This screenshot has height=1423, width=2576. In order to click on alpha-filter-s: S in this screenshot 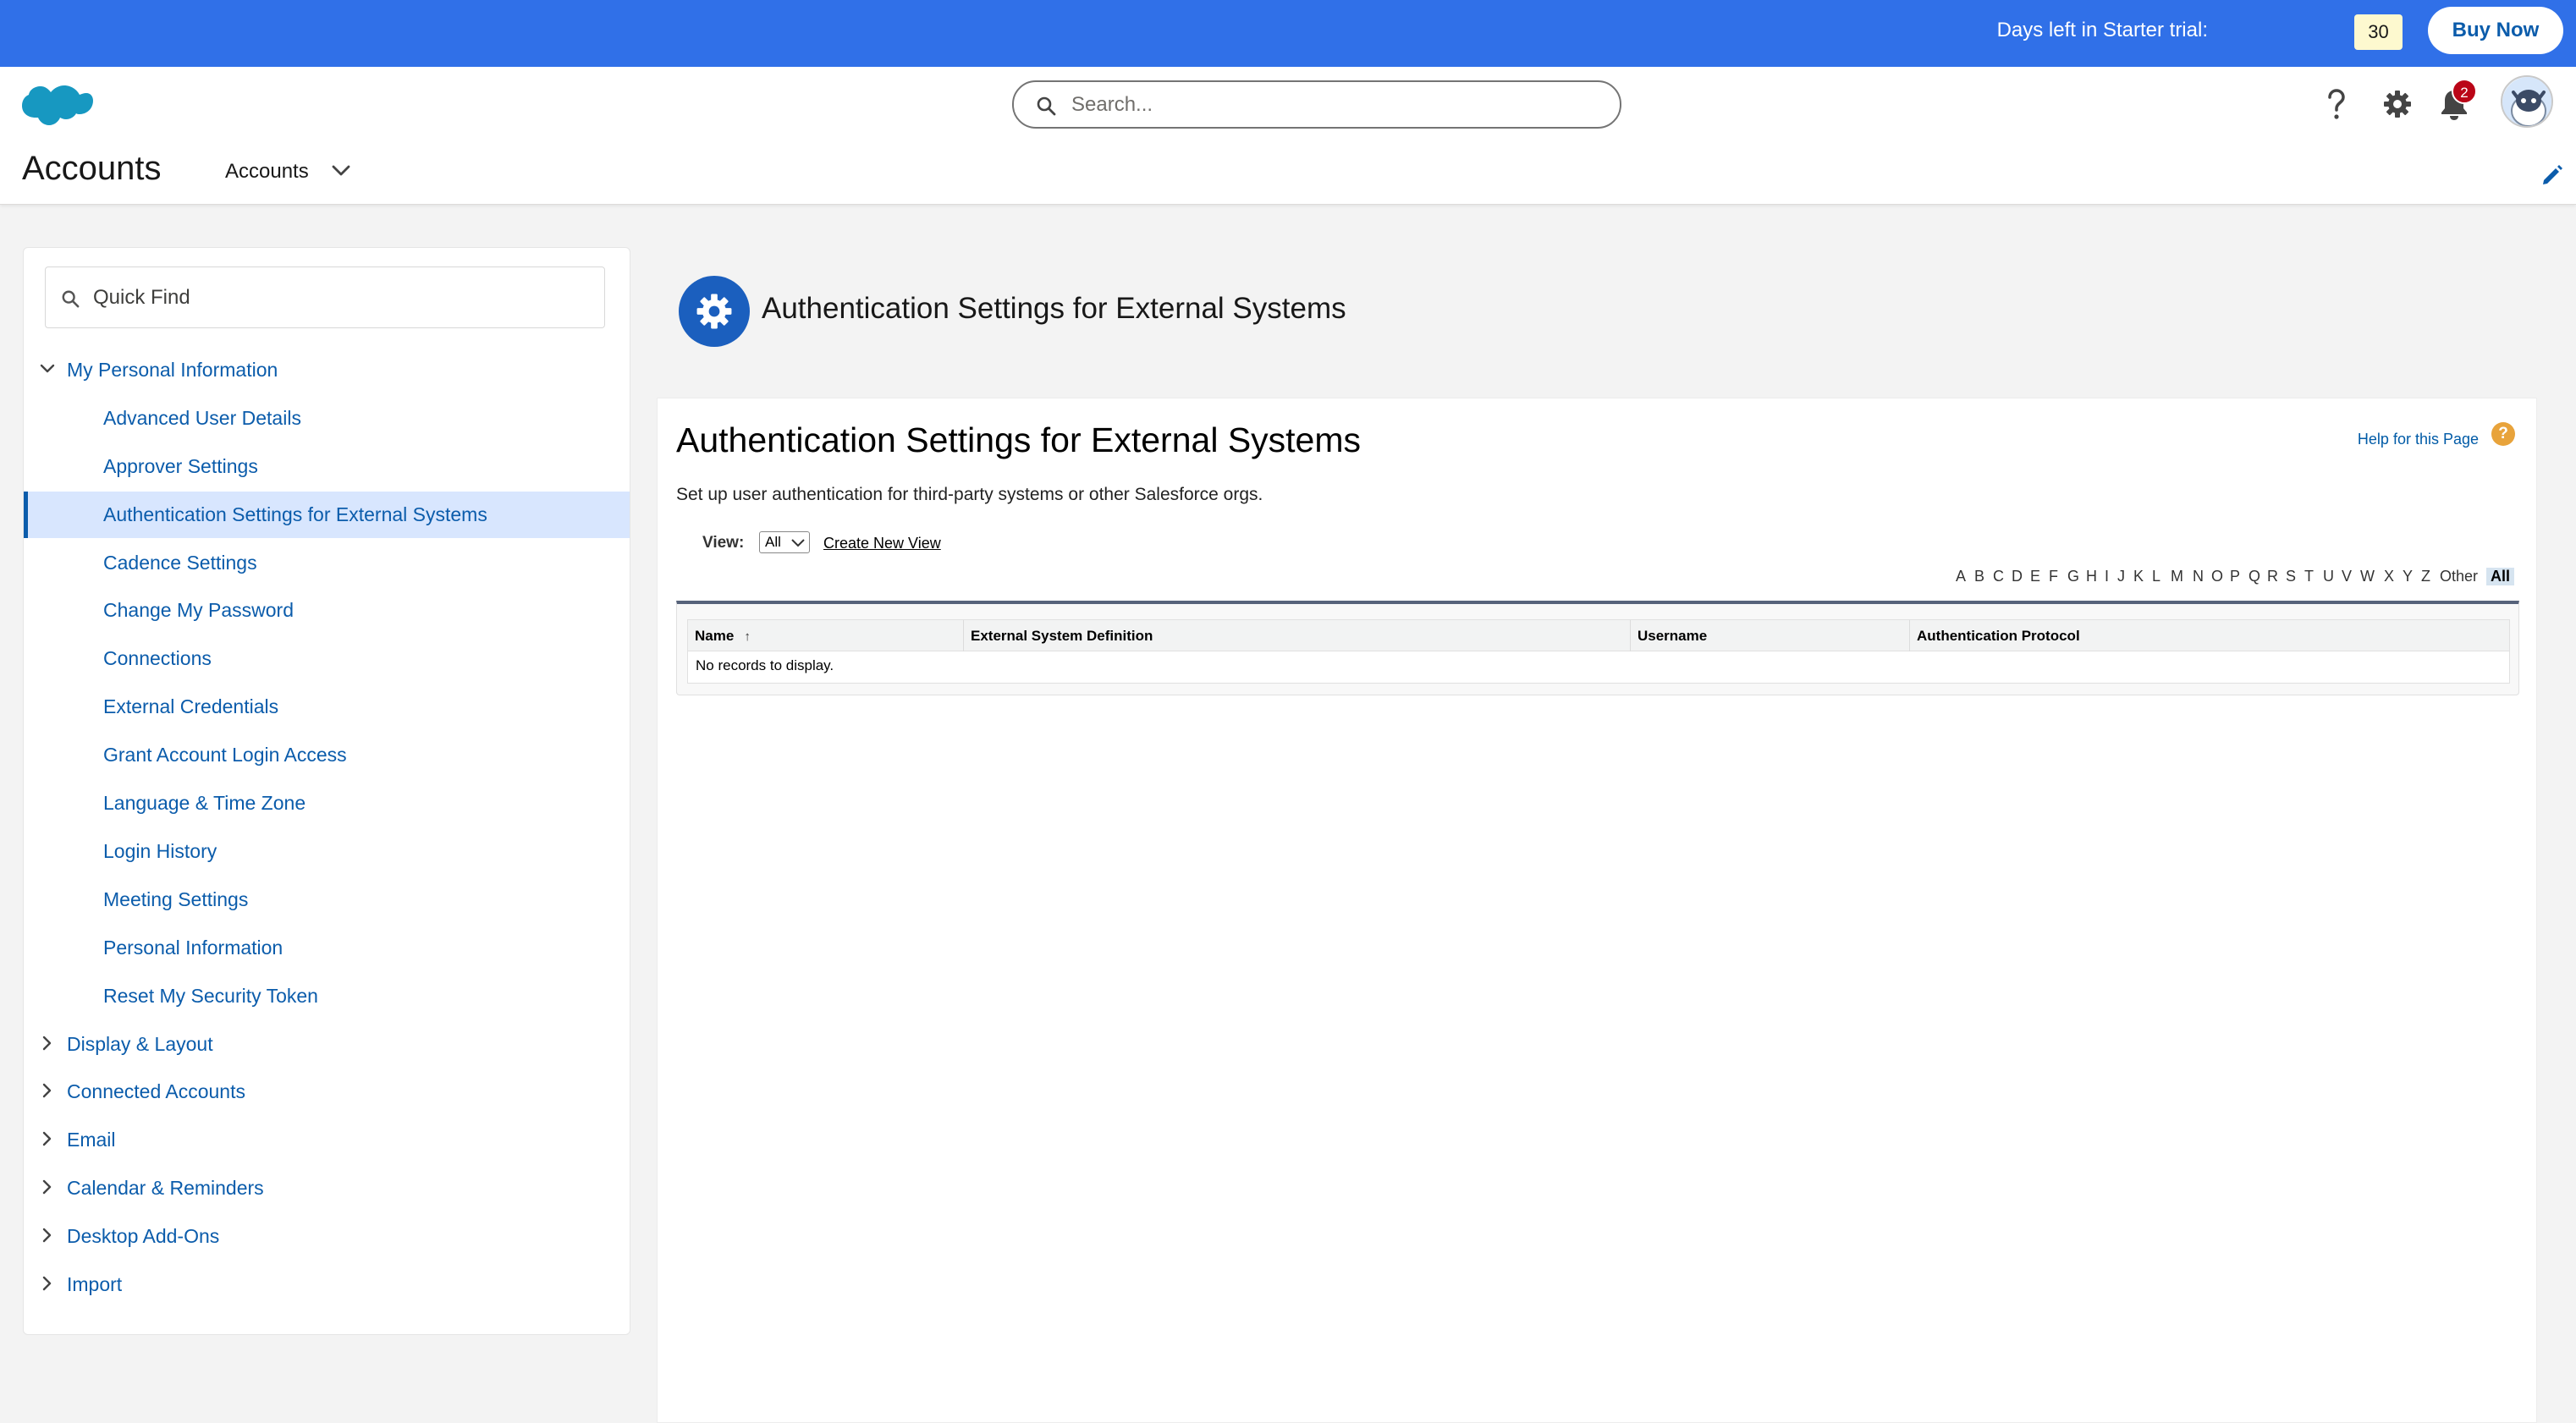, I will do `click(2291, 576)`.